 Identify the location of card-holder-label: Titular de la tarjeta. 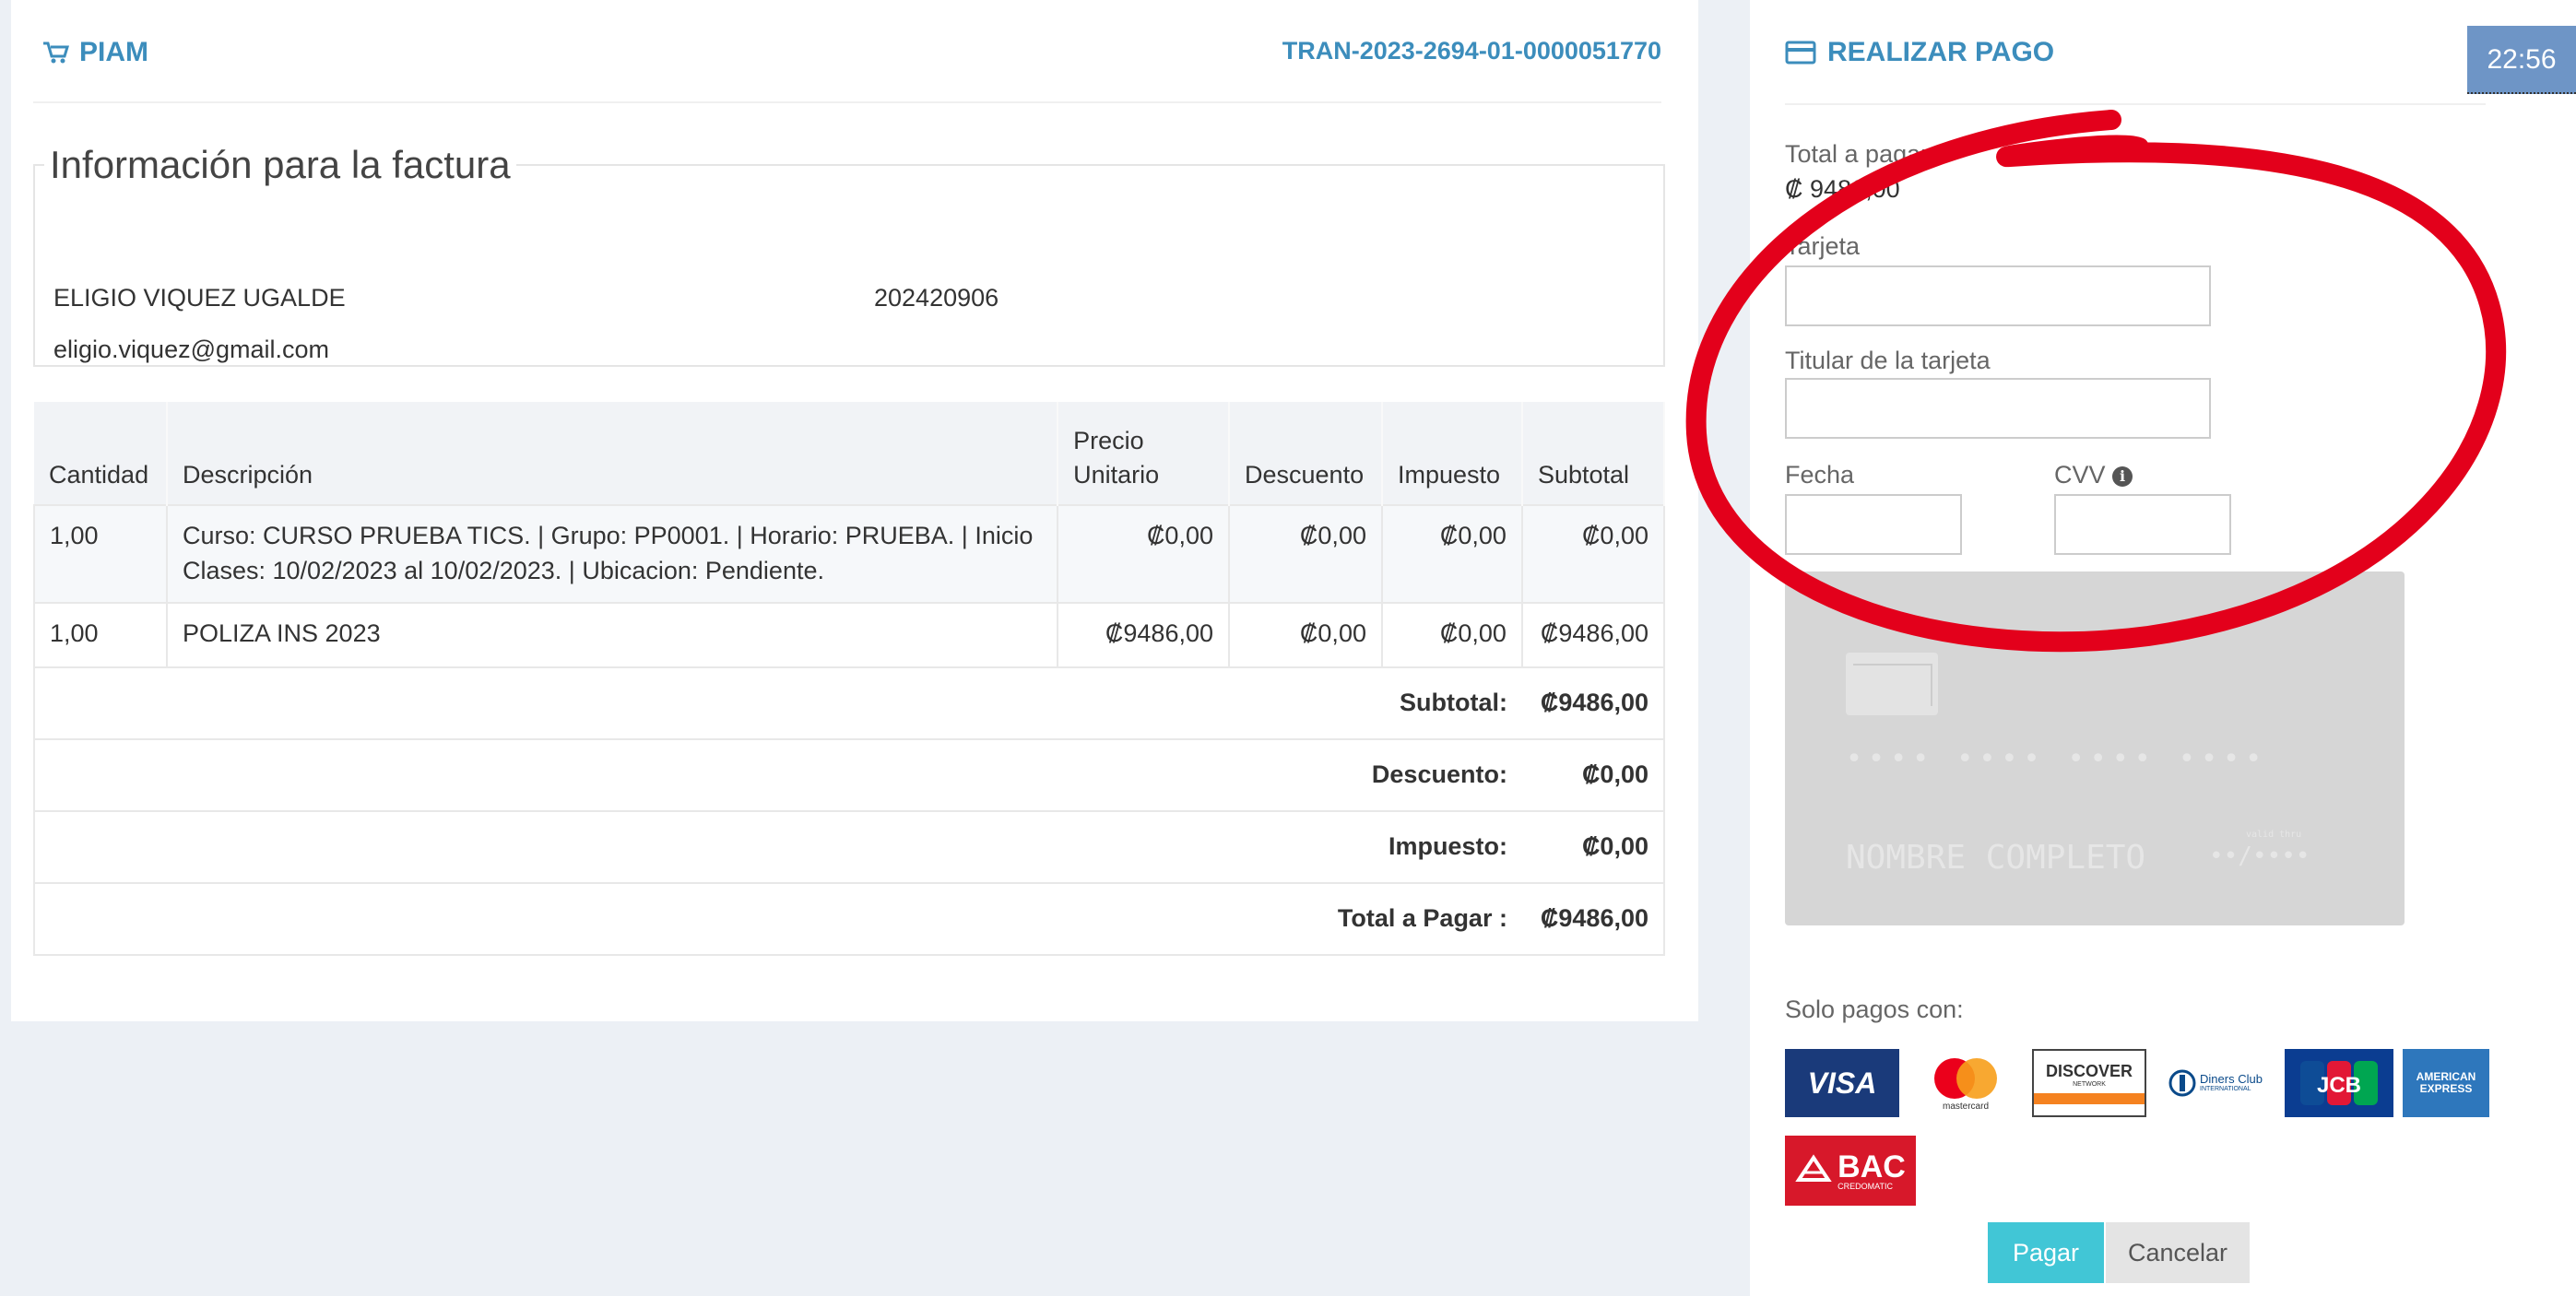
(1888, 360).